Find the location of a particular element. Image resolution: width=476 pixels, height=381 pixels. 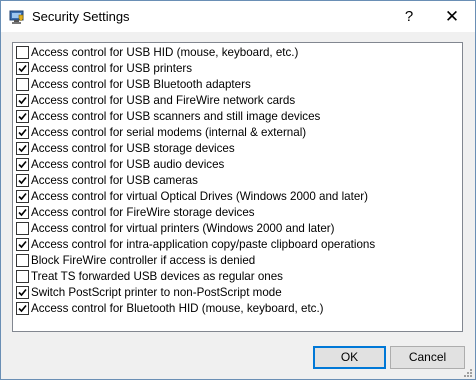

close-icon: ✕ is located at coordinates (452, 16).